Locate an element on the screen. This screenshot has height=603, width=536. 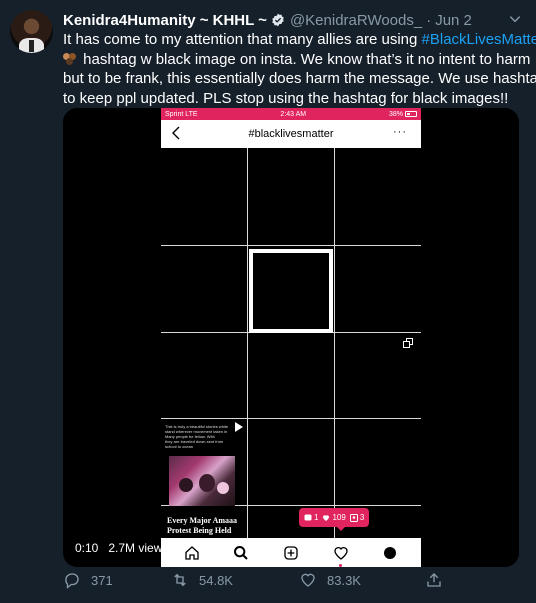
video-view-count: 2.7M views is located at coordinates (138, 548).